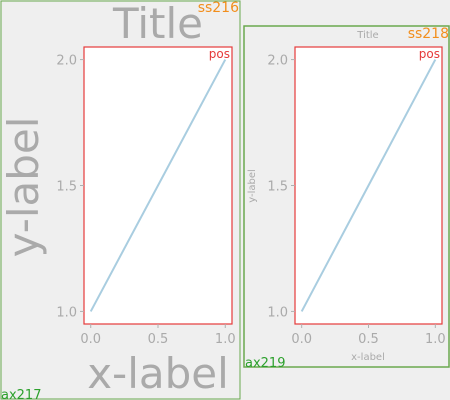  What do you see at coordinates (66, 312) in the screenshot?
I see `left-y-tick-label: 1.0` at bounding box center [66, 312].